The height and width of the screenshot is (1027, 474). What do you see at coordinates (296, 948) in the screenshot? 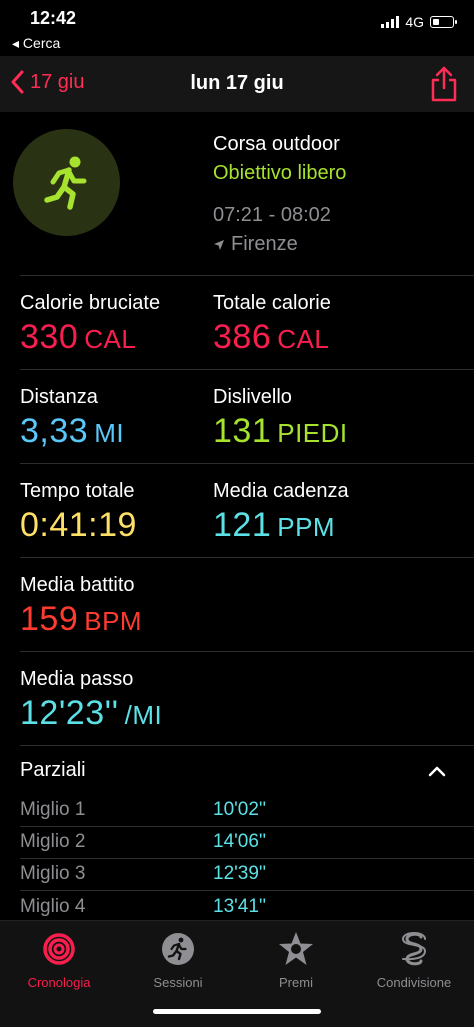
I see `award-star-icon` at bounding box center [296, 948].